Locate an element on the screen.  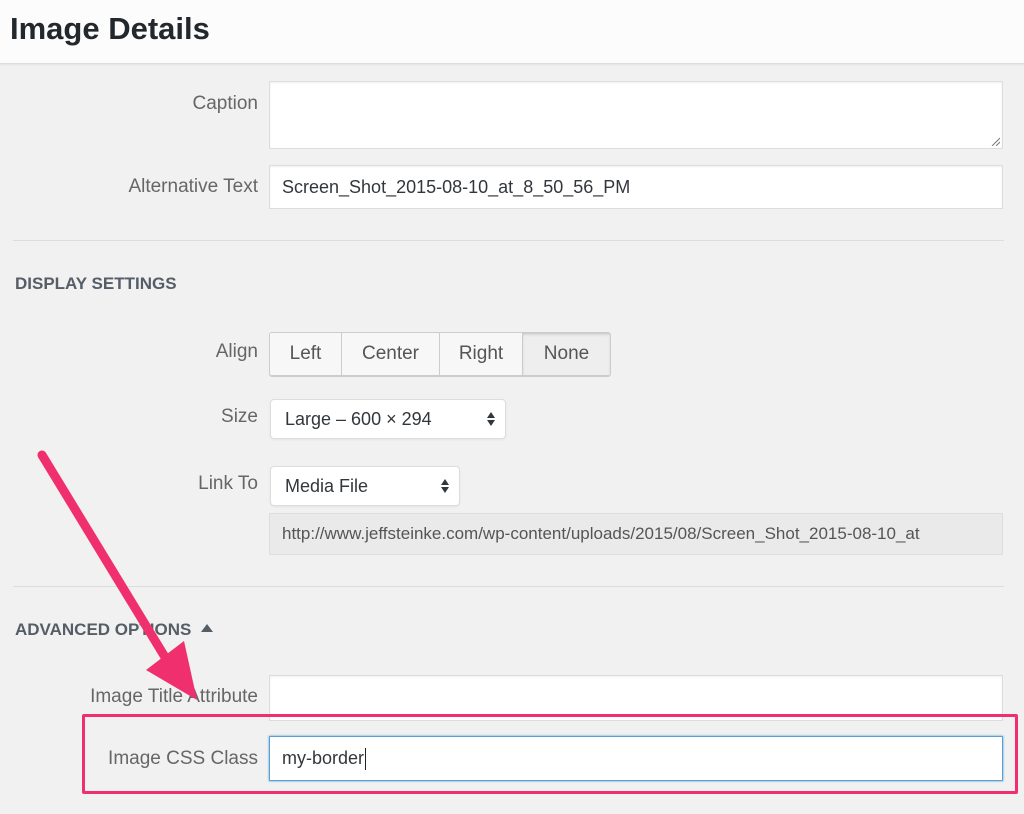
annotation-arrow-icon is located at coordinates (117, 575).